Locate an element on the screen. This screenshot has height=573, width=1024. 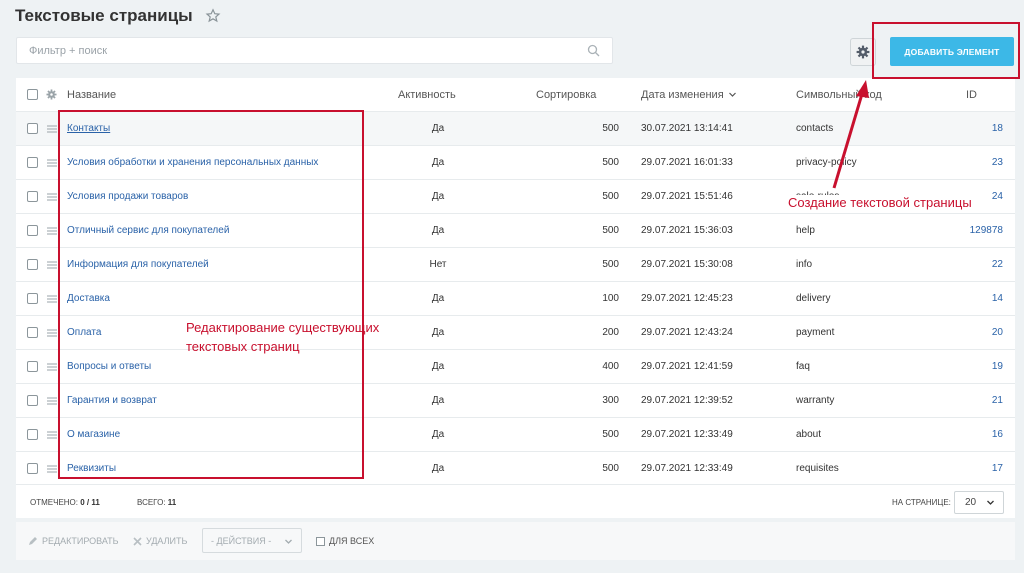
table-settings-gear-icon is located at coordinates (51, 94).